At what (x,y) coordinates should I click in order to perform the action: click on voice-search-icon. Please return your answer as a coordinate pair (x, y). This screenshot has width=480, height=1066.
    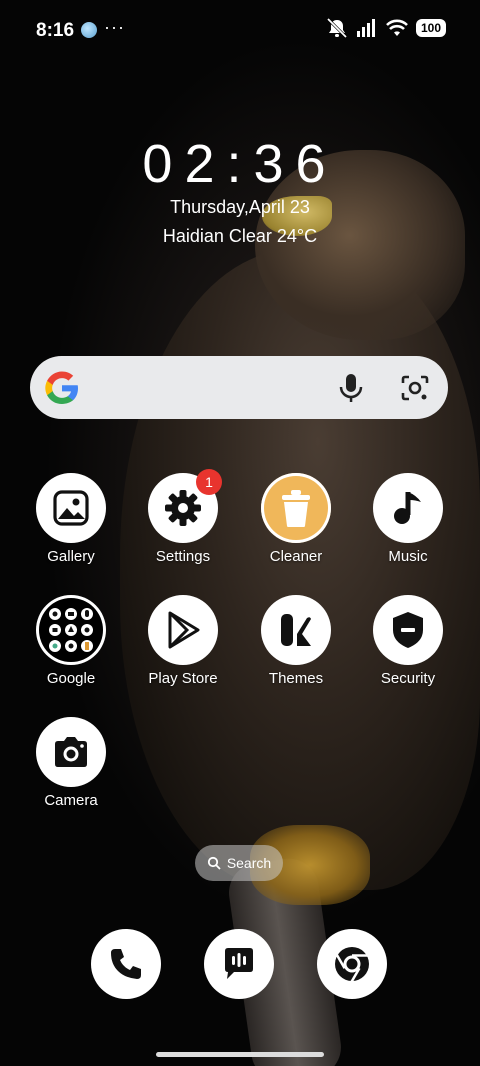
    Looking at the image, I should click on (351, 388).